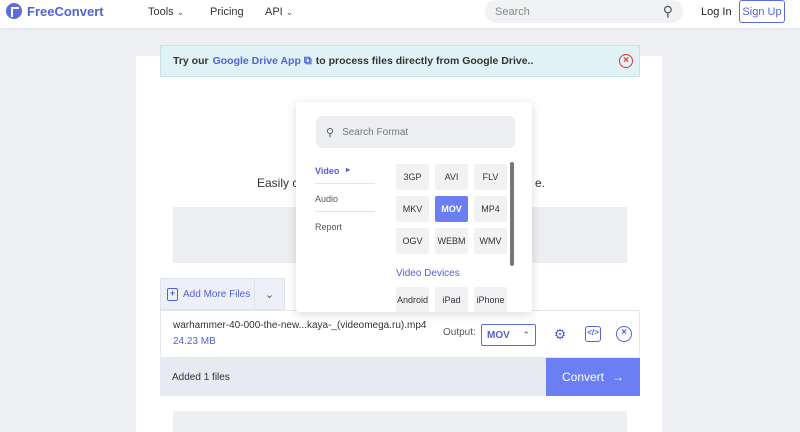 This screenshot has width=800, height=432. What do you see at coordinates (172, 294) in the screenshot?
I see `add-file-icon: +` at bounding box center [172, 294].